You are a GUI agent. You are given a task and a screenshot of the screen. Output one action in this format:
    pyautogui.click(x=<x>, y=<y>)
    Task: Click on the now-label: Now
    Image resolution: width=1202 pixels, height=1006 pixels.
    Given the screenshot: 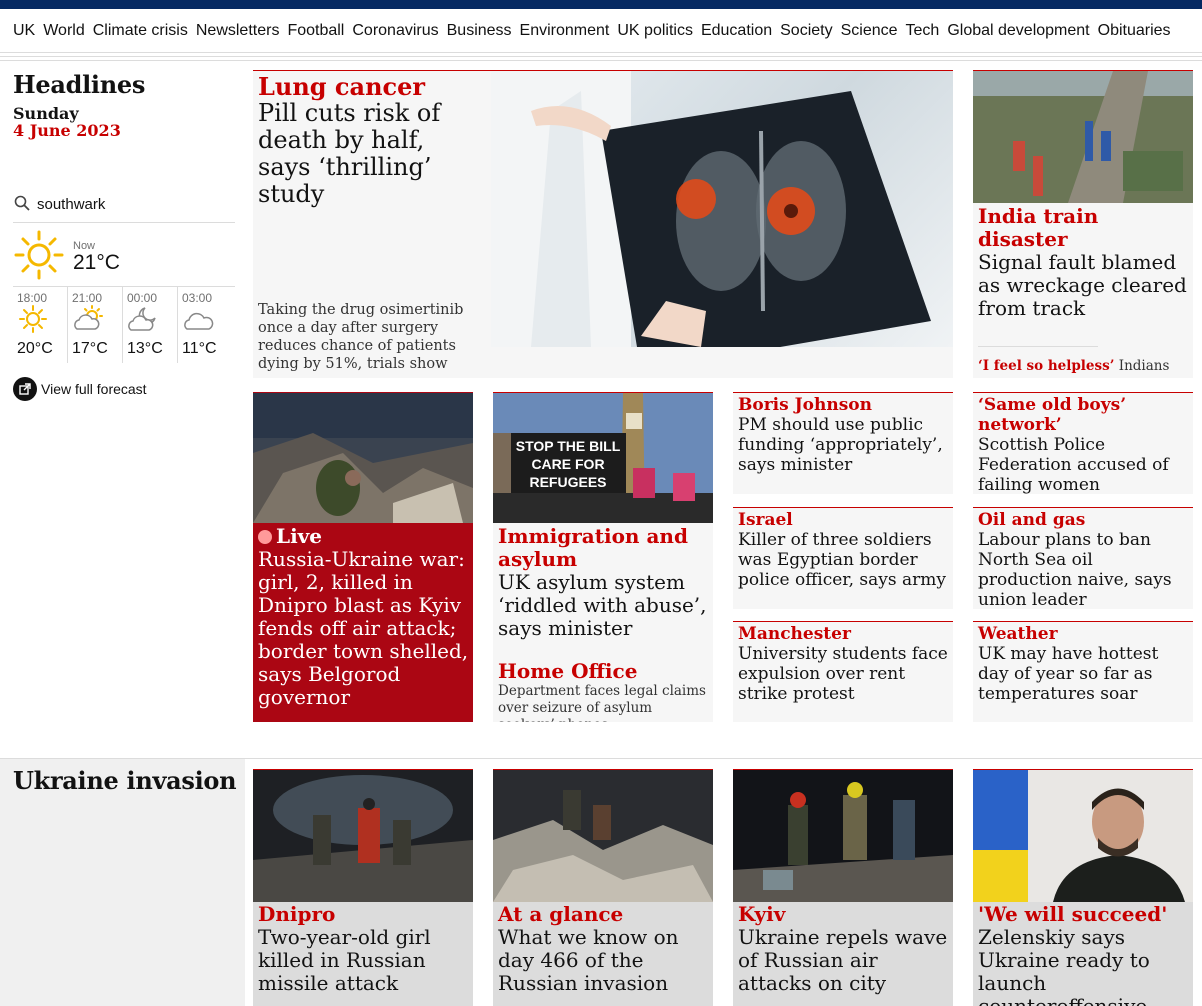 What is the action you would take?
    pyautogui.click(x=84, y=245)
    